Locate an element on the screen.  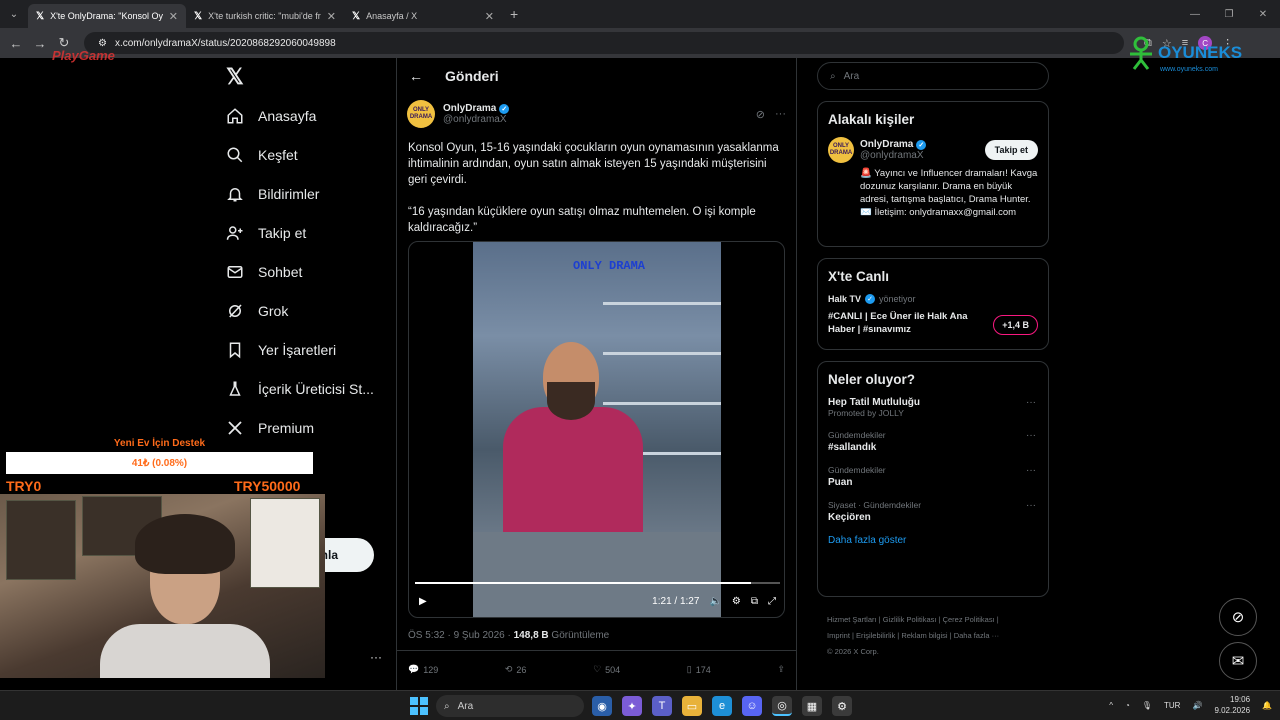
sidebar-item-notifications: Bildirimler is located at coordinates (300, 193).